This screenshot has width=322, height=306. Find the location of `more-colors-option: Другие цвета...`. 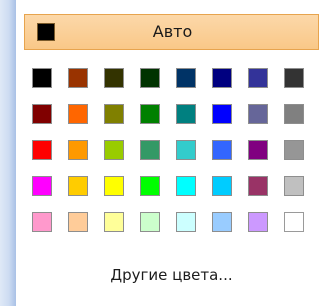

more-colors-option: Другие цвета... is located at coordinates (171, 275).